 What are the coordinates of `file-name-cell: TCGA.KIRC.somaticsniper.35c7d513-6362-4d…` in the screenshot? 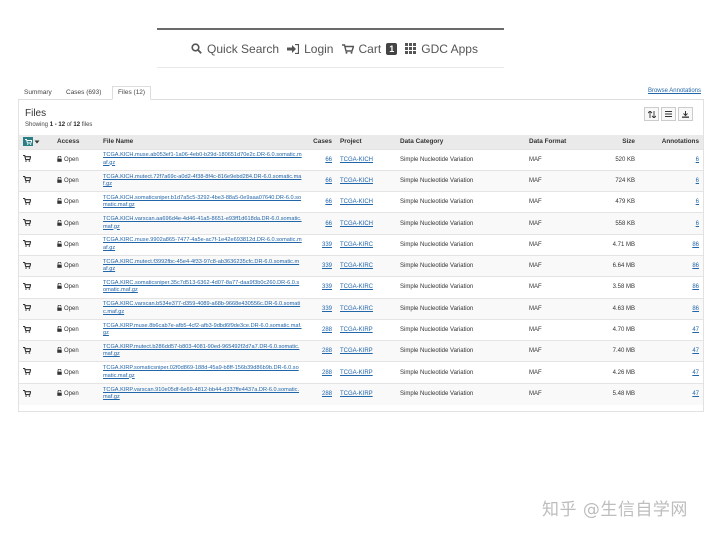 It's located at (202, 287).